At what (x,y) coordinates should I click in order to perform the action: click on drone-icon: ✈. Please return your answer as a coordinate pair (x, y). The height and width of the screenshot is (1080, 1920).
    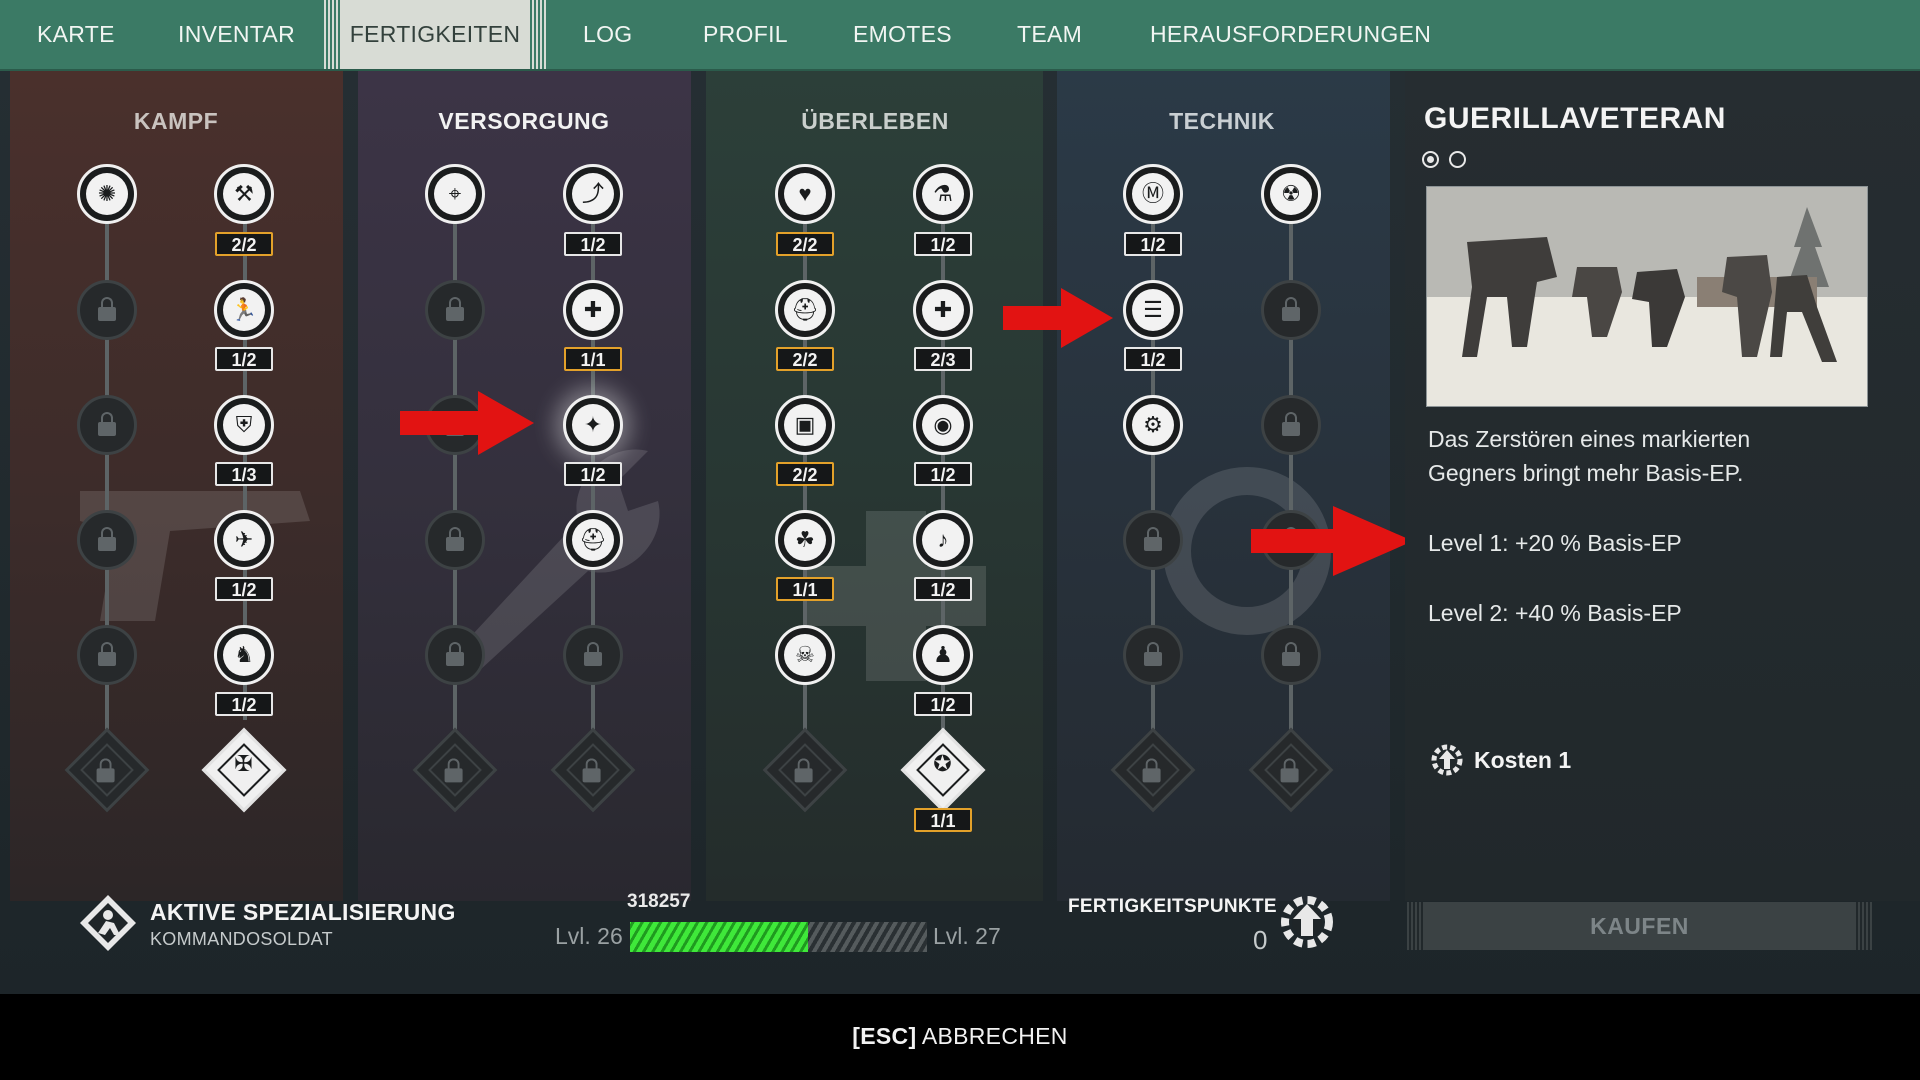
    Looking at the image, I should click on (244, 539).